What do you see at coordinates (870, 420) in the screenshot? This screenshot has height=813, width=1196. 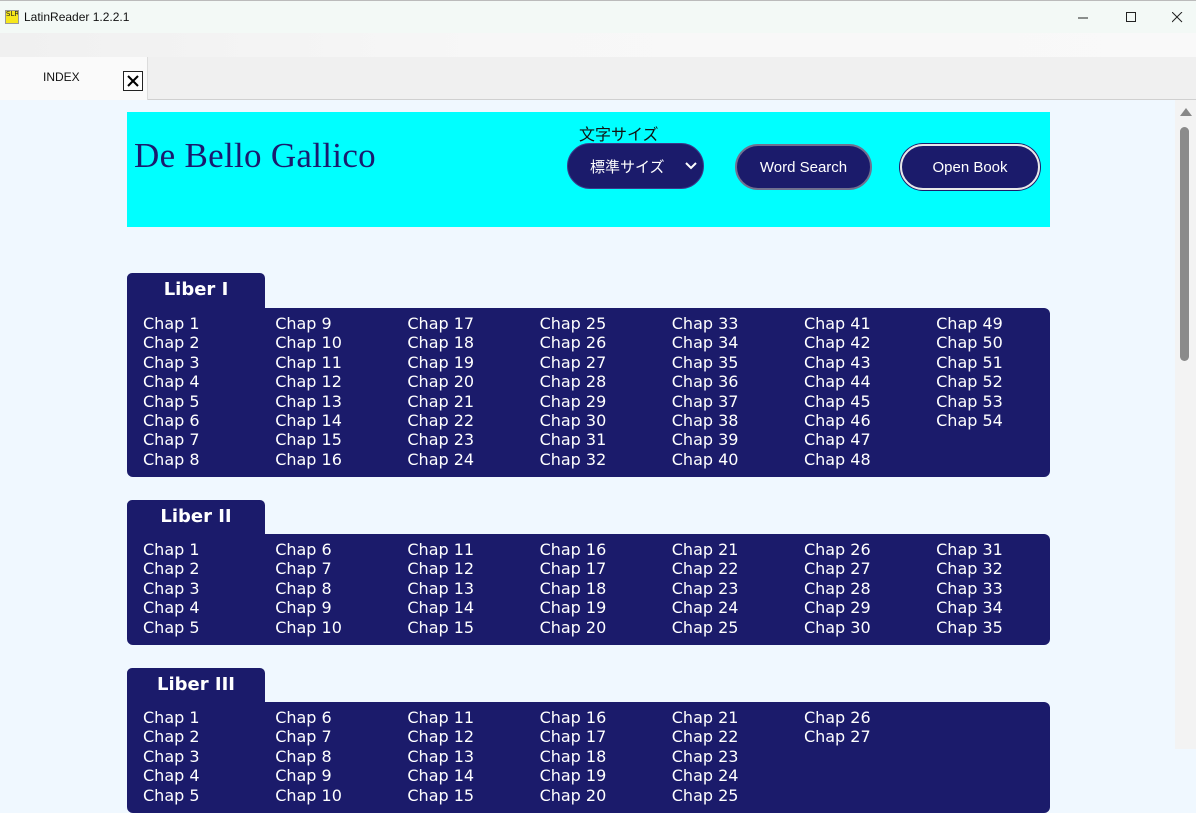 I see `chapter-link: Chap 46` at bounding box center [870, 420].